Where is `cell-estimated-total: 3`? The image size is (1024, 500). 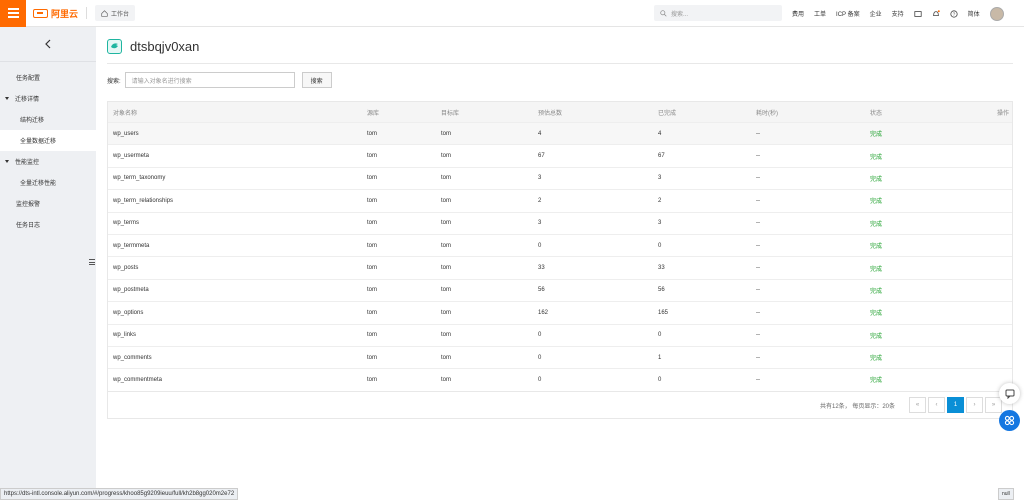
cell-estimated-total: 3 is located at coordinates (540, 223).